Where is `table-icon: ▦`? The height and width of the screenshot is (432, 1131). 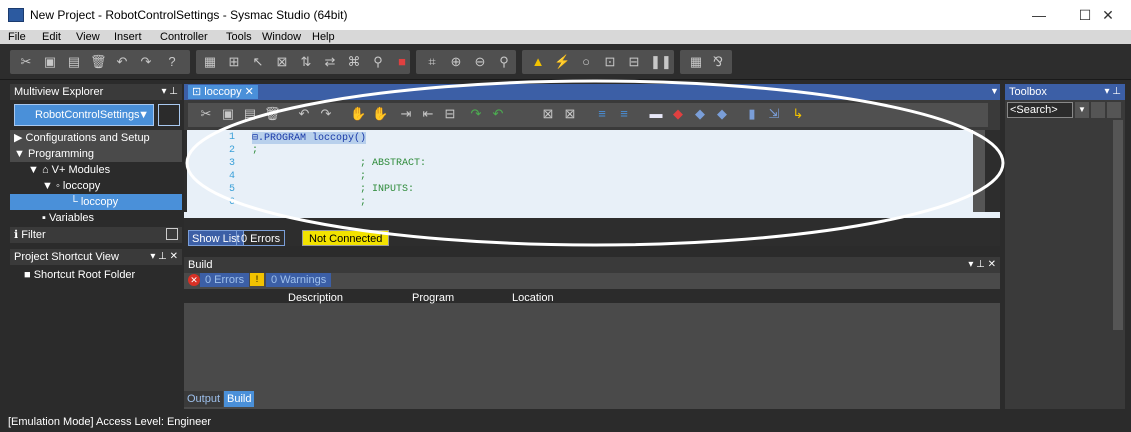 table-icon: ▦ is located at coordinates (696, 62).